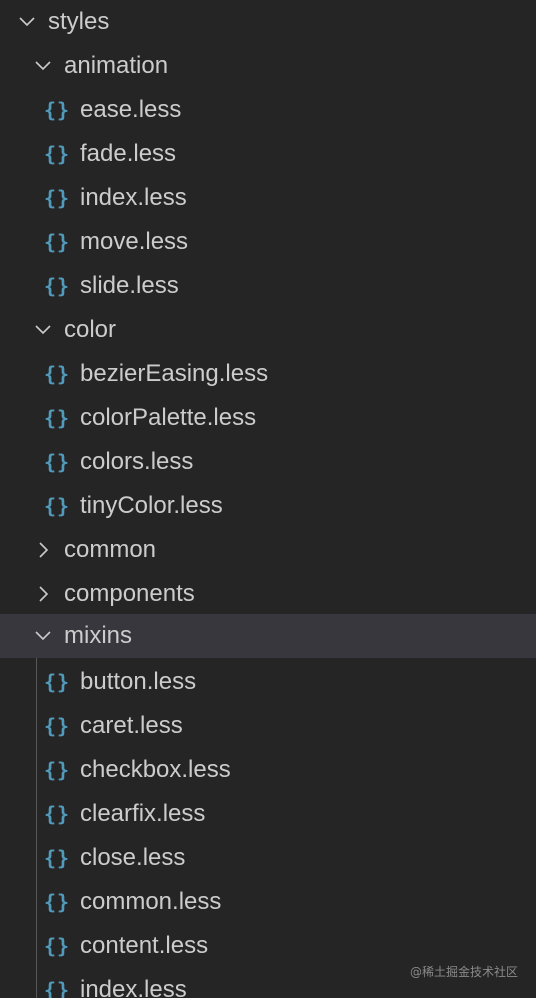 The width and height of the screenshot is (536, 998). I want to click on folder-mixins: mixins, so click(268, 636).